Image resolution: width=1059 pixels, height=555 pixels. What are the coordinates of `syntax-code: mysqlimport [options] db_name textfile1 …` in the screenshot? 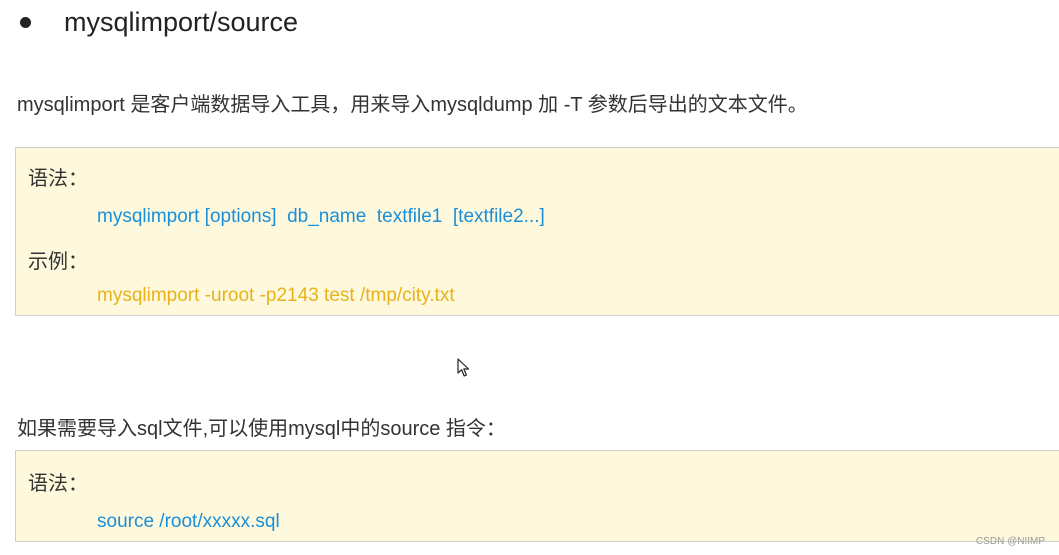 It's located at (321, 216).